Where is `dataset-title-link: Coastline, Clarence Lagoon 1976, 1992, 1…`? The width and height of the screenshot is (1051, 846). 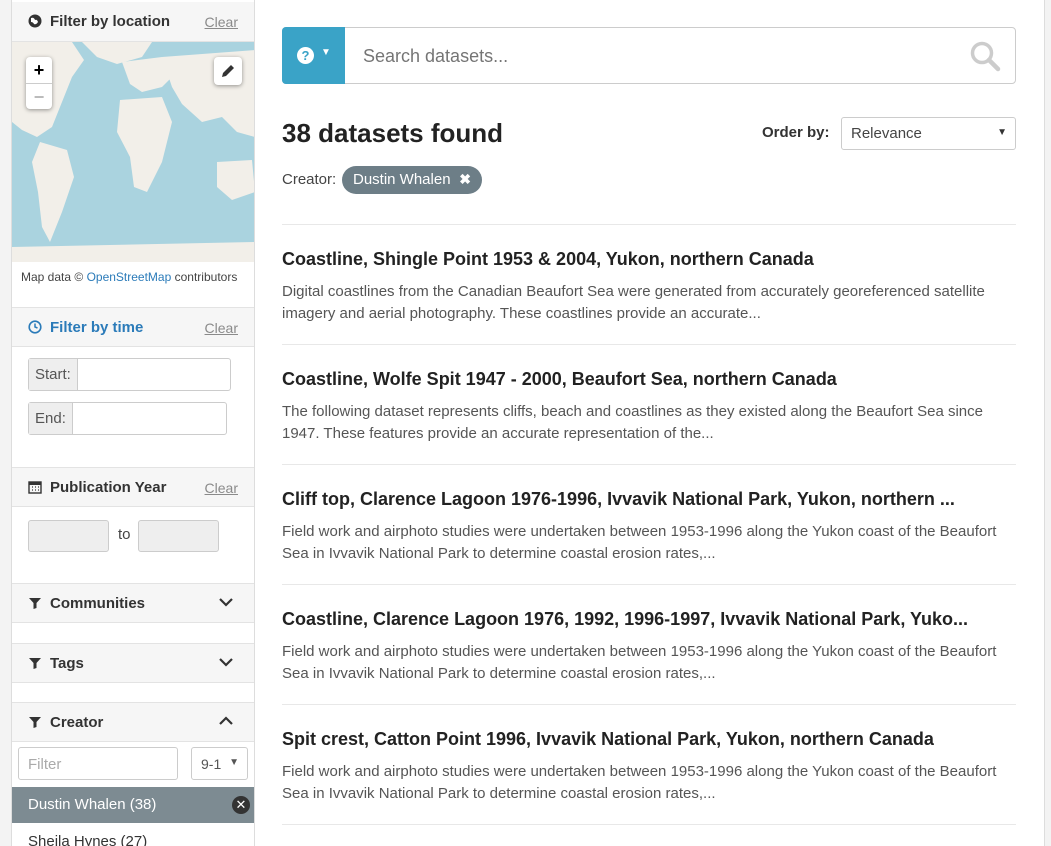 dataset-title-link: Coastline, Clarence Lagoon 1976, 1992, 1… is located at coordinates (625, 619).